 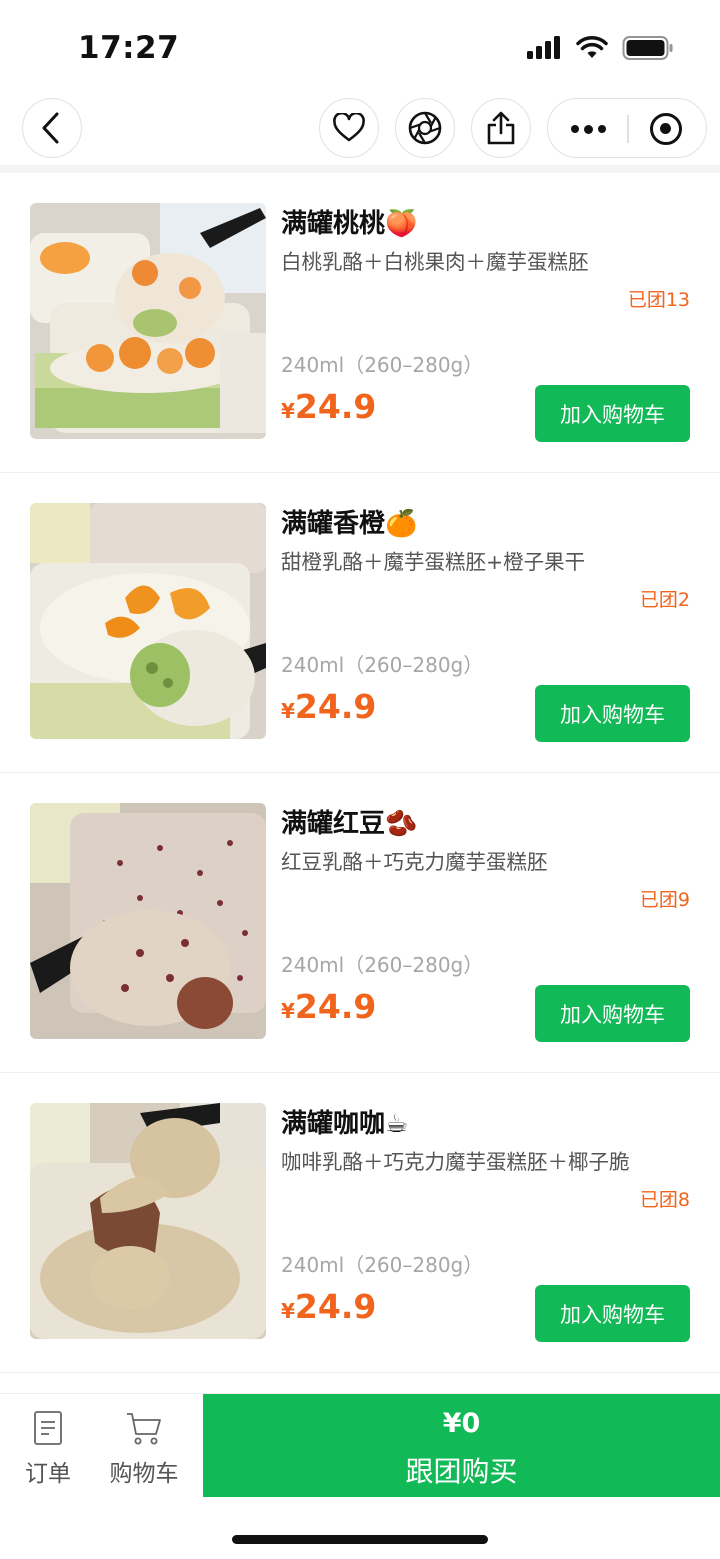 I want to click on back-button, so click(x=52, y=128).